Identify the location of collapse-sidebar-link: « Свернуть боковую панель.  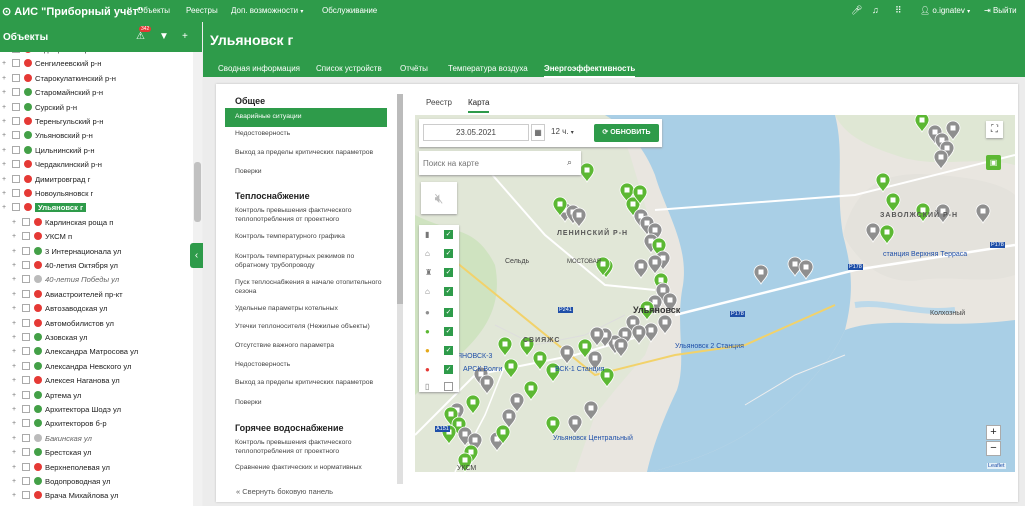
(284, 491).